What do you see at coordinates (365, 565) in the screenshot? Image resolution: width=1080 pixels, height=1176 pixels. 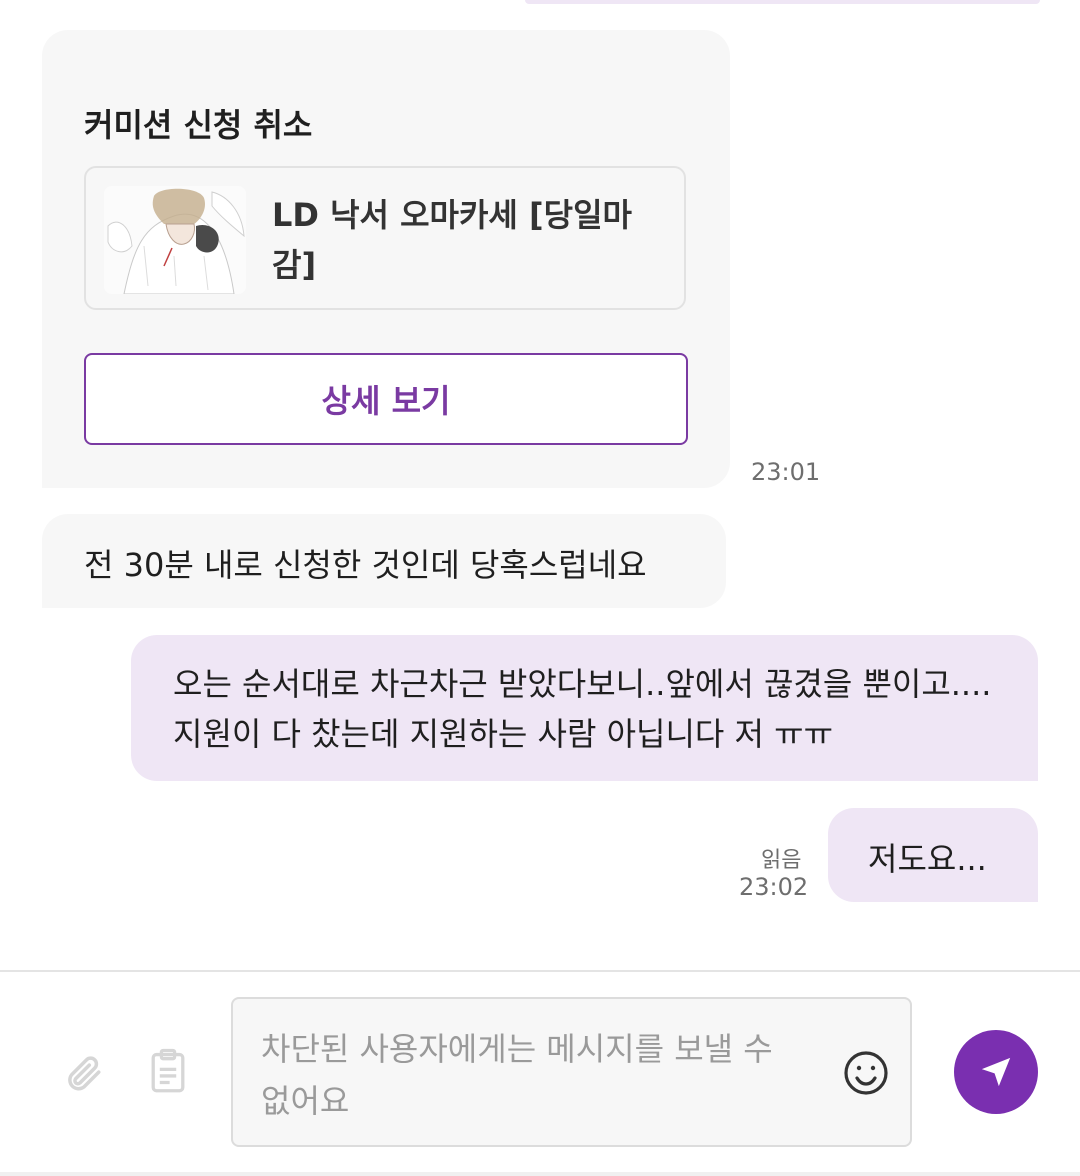 I see `message-text: 전 30분 내로 신청한 것인데 당혹스럽네요` at bounding box center [365, 565].